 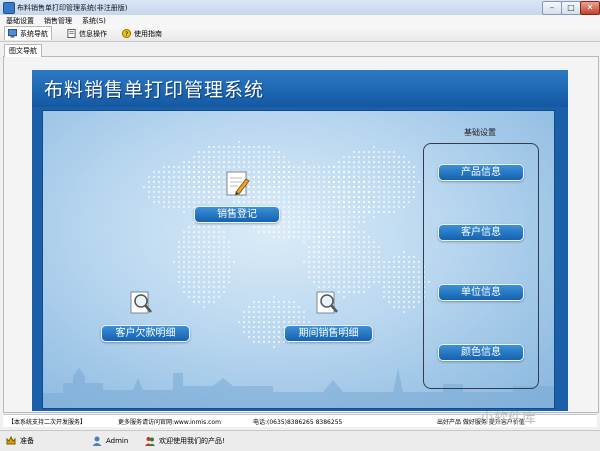 I want to click on minimize-button: –, so click(x=552, y=8).